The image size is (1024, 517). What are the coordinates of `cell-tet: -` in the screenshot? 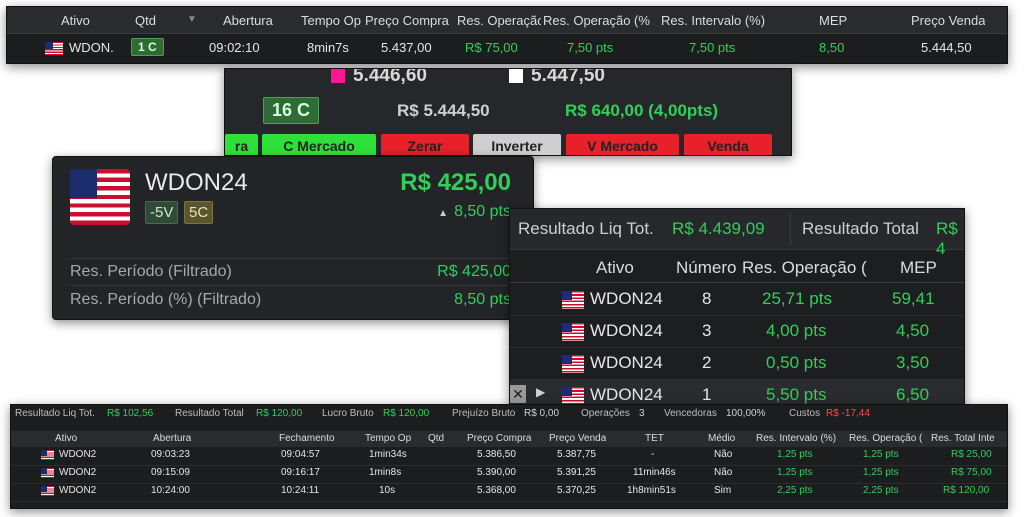 It's located at (653, 454).